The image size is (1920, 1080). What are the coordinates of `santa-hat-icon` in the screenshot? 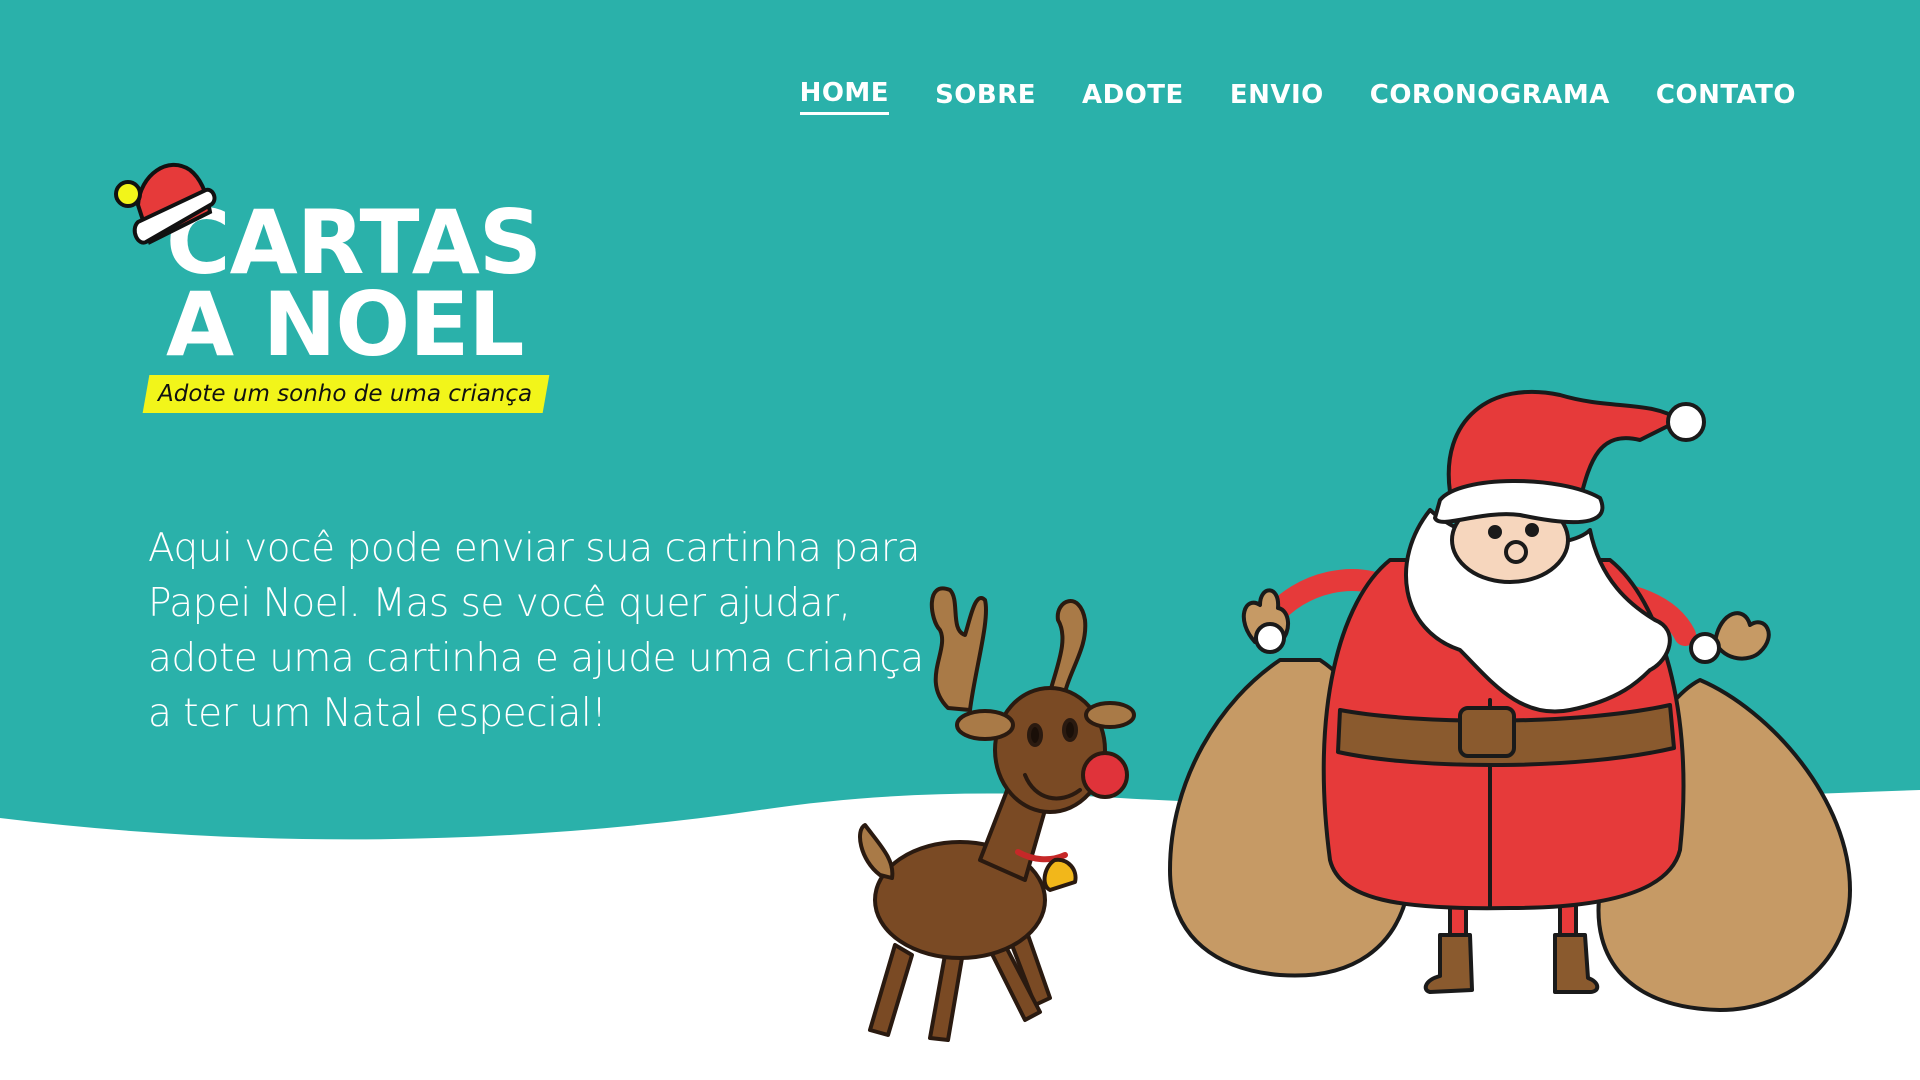 It's located at (165, 204).